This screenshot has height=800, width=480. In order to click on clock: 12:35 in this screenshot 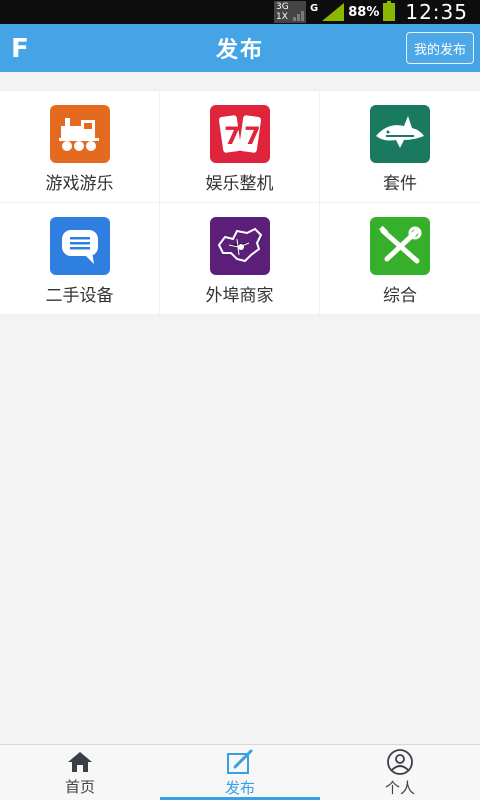, I will do `click(436, 12)`.